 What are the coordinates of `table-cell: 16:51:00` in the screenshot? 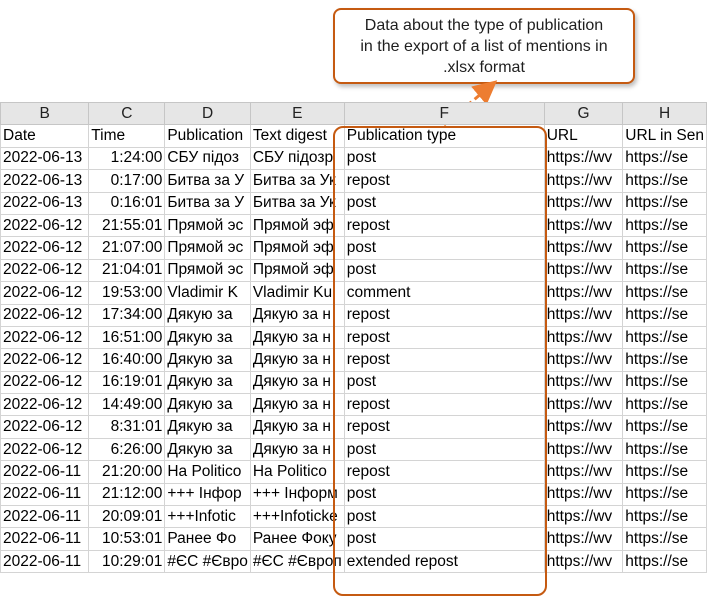 It's located at (127, 337).